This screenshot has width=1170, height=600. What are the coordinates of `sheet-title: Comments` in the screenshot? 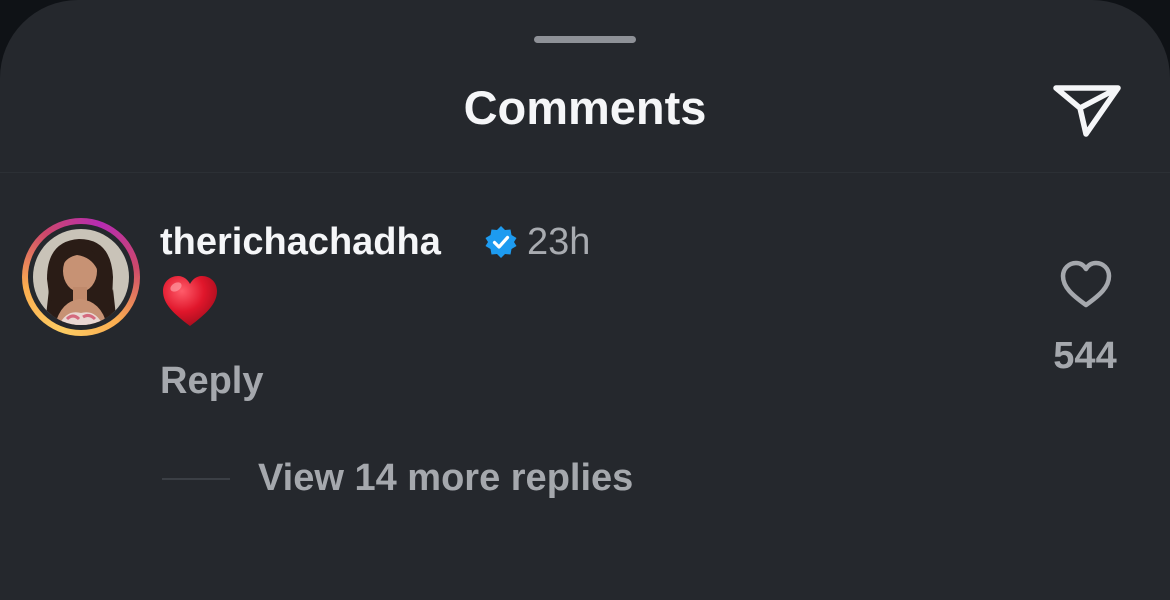 It's located at (585, 107).